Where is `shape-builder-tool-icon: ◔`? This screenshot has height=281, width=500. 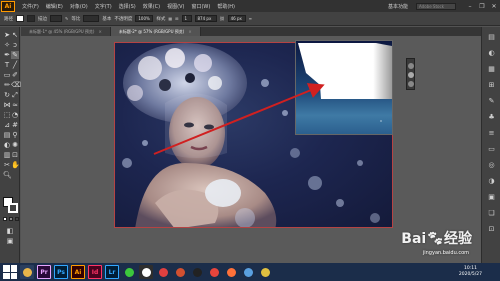
shape-builder-tool-icon: ◔ is located at coordinates (15, 115).